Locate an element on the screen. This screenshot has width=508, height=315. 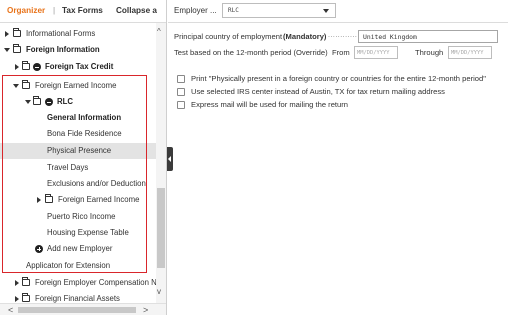
tree-item-travel-days: Travel Days is located at coordinates (78, 168).